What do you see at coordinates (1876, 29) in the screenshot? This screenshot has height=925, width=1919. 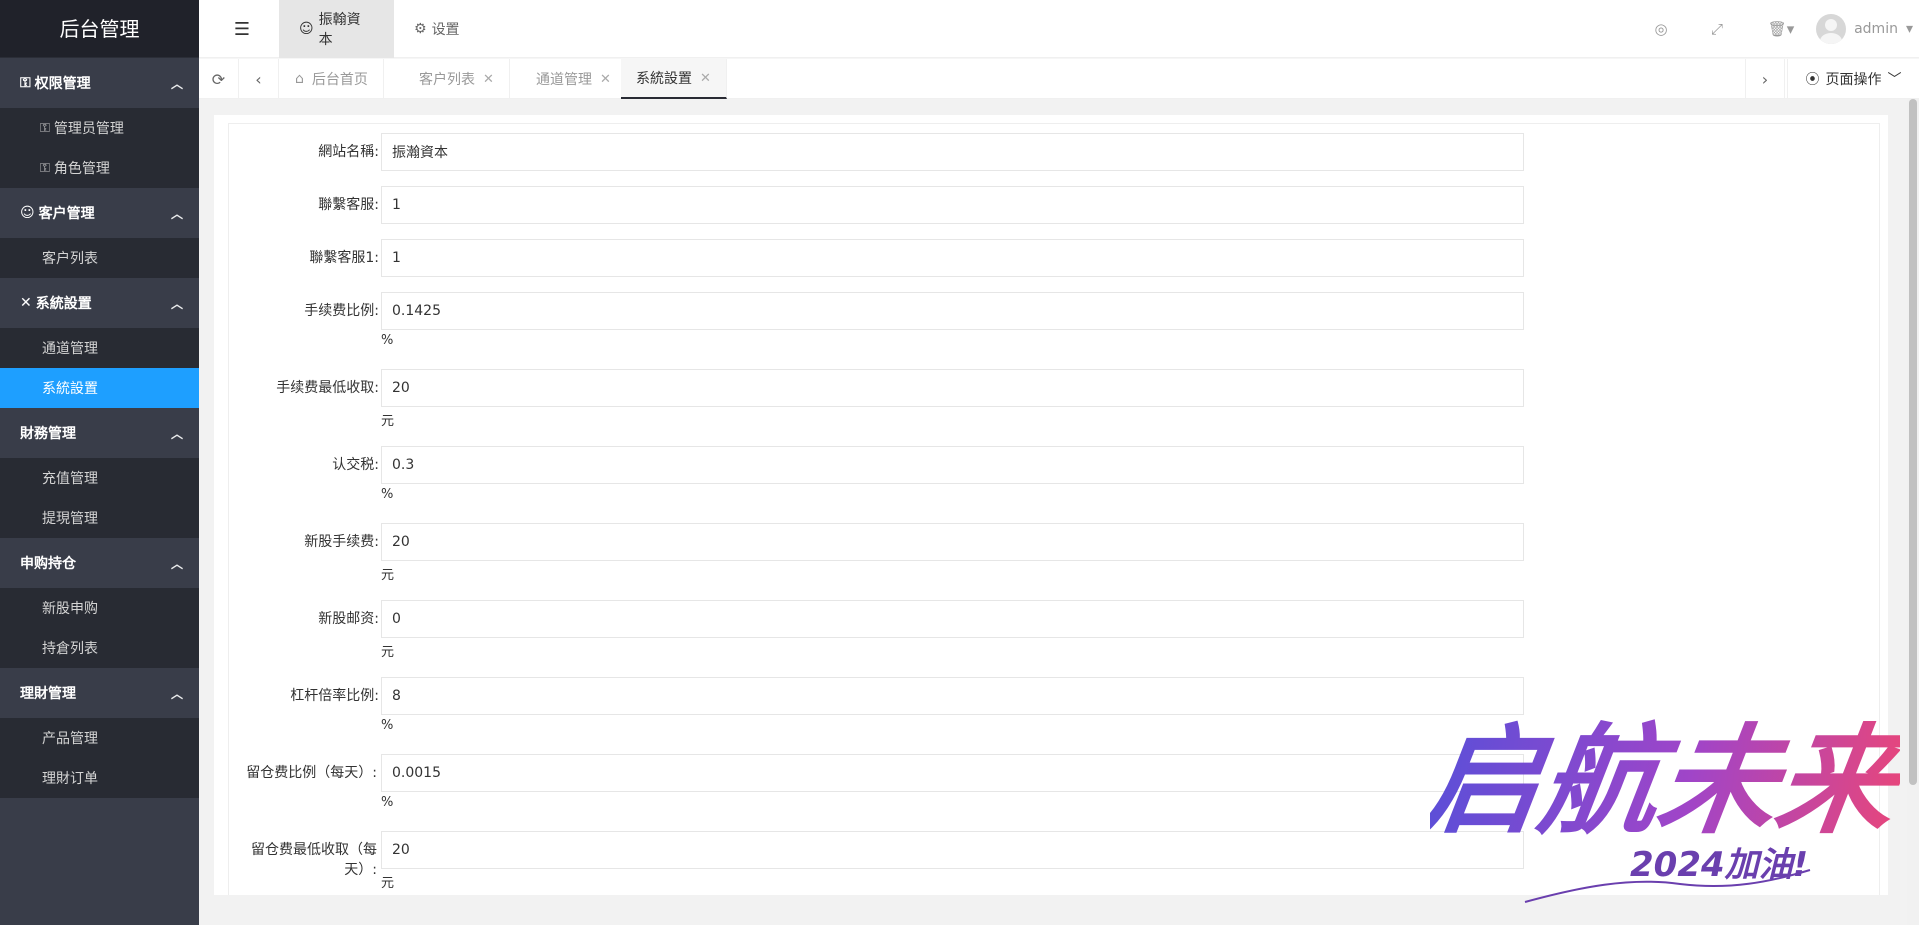 I see `username: admin` at bounding box center [1876, 29].